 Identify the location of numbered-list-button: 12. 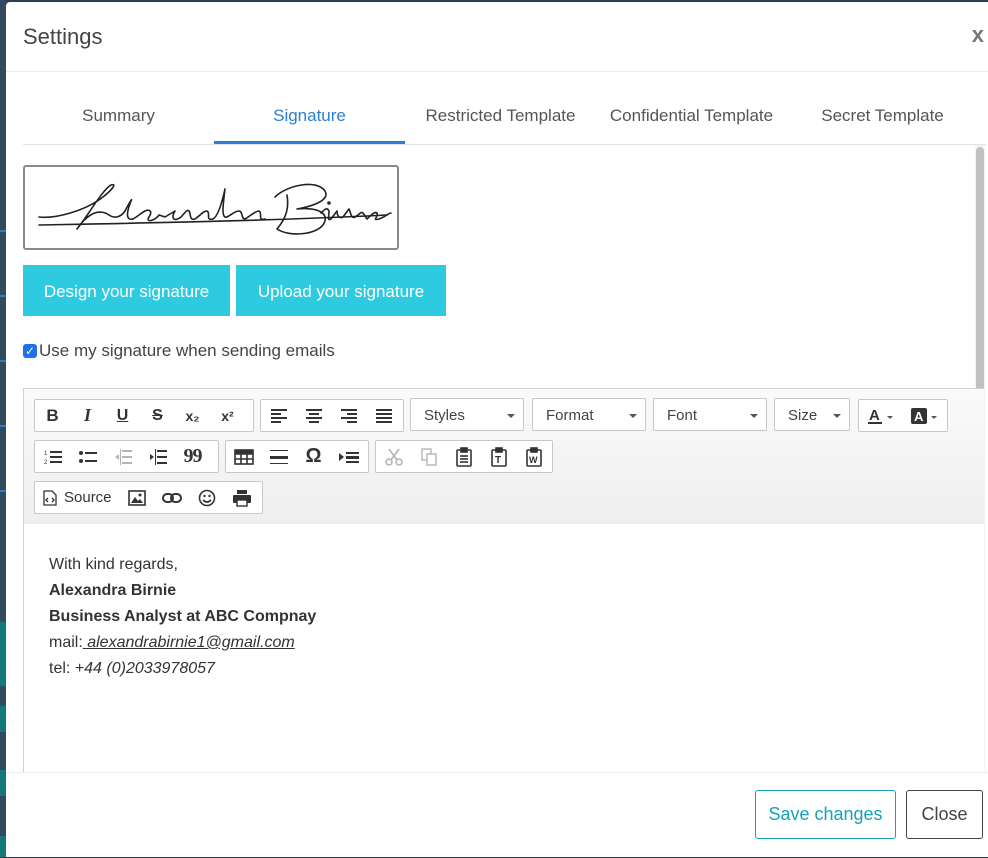
(52, 456).